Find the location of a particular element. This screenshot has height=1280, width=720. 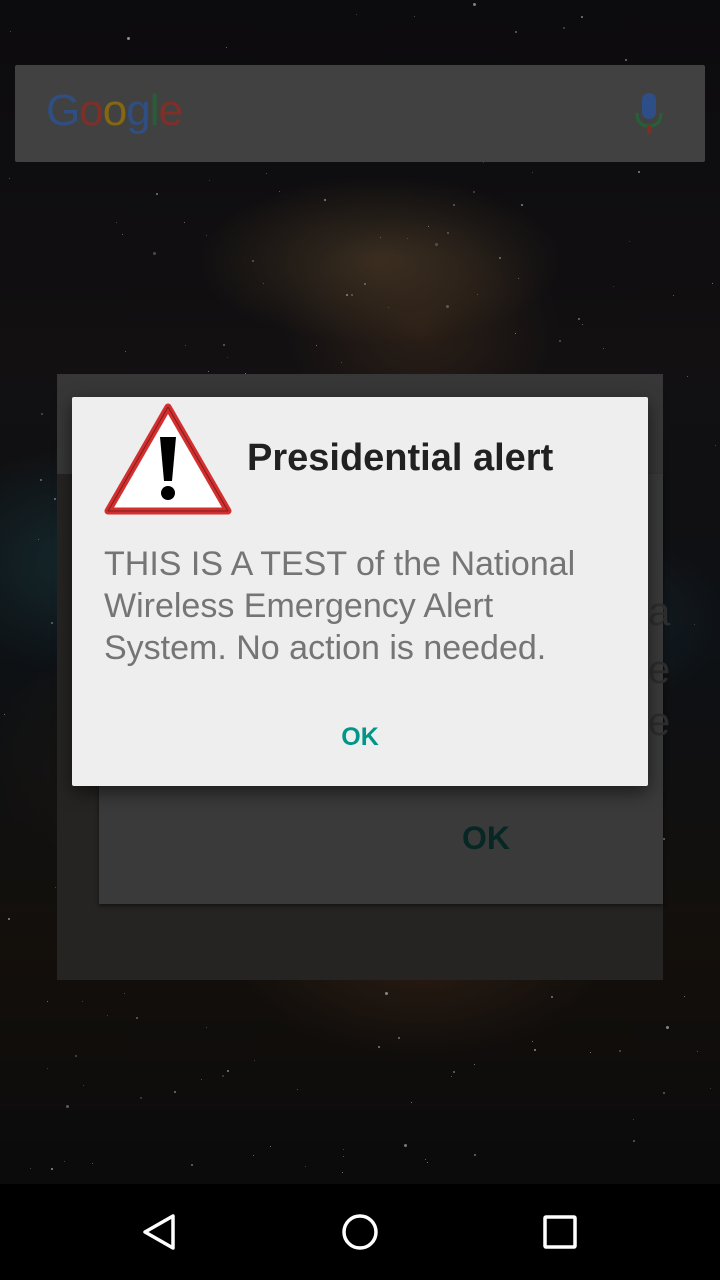

ok-button: OK is located at coordinates (360, 737).